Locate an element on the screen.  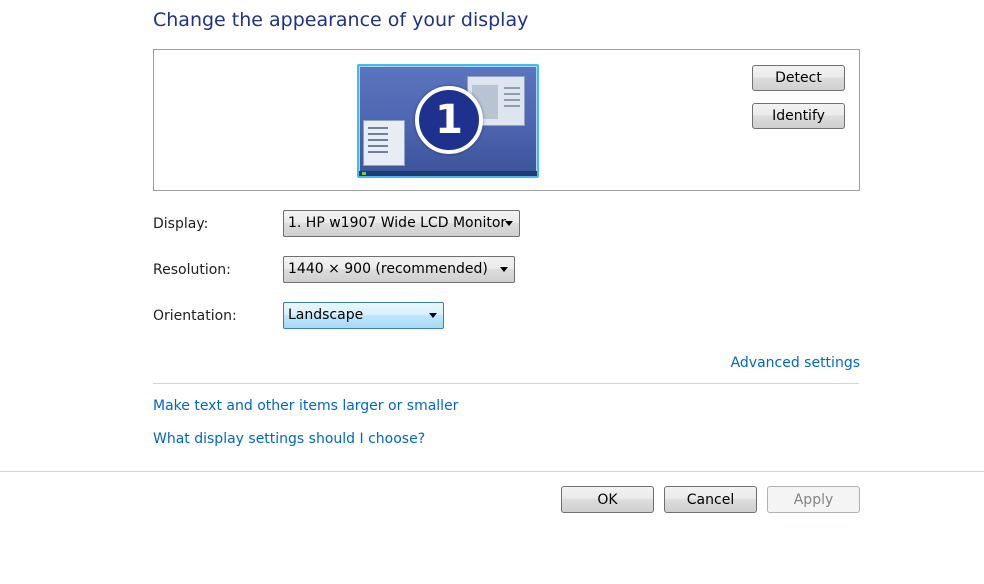
cancel-button: Cancel is located at coordinates (710, 499).